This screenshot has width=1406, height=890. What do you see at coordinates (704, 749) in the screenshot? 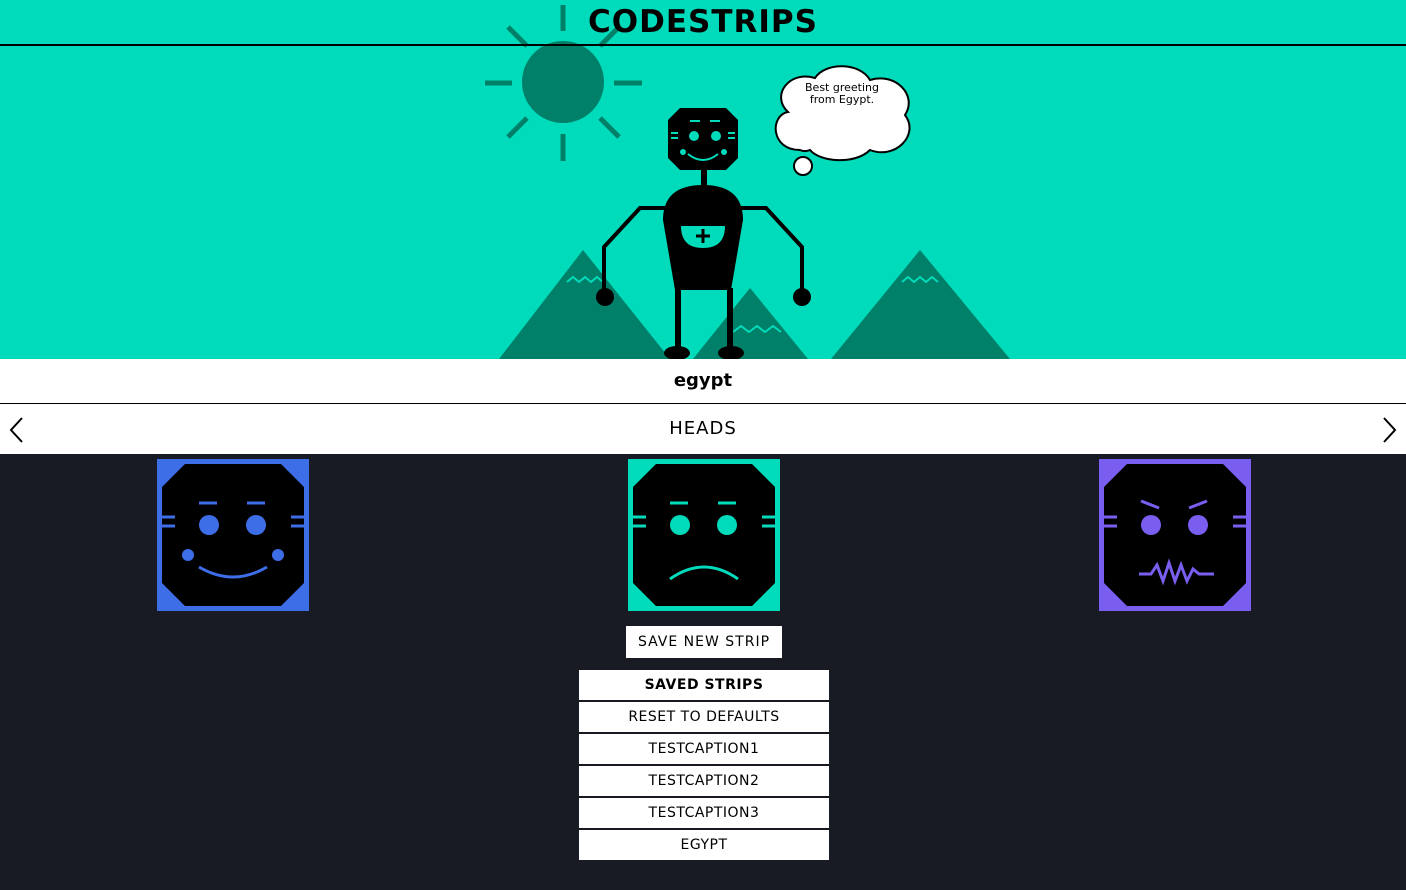
I see `saved-strip-item: TESTCAPTION1` at bounding box center [704, 749].